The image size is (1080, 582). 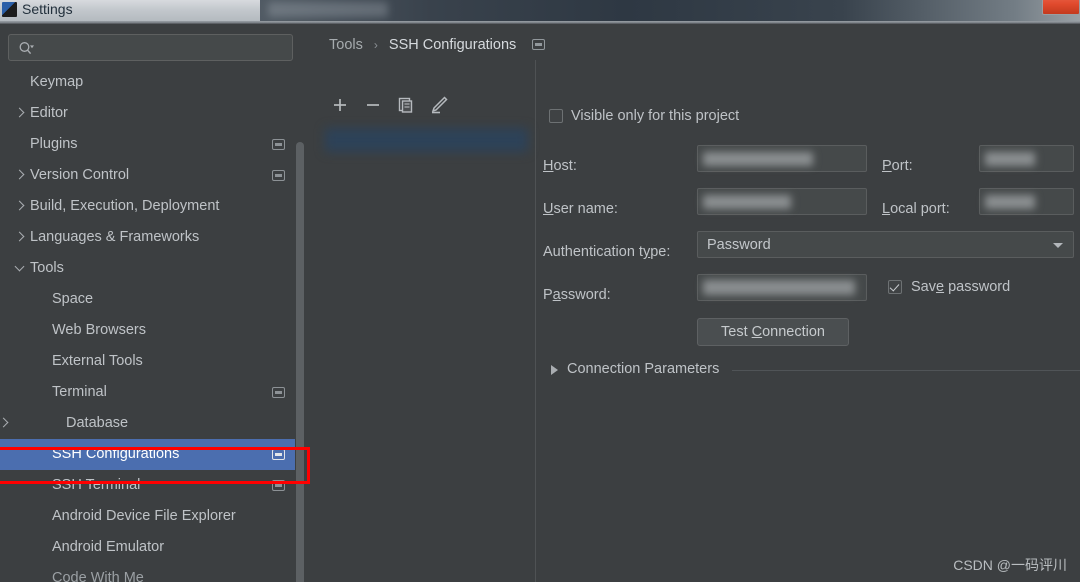 I want to click on test-connection-label-b: onnection, so click(x=793, y=332).